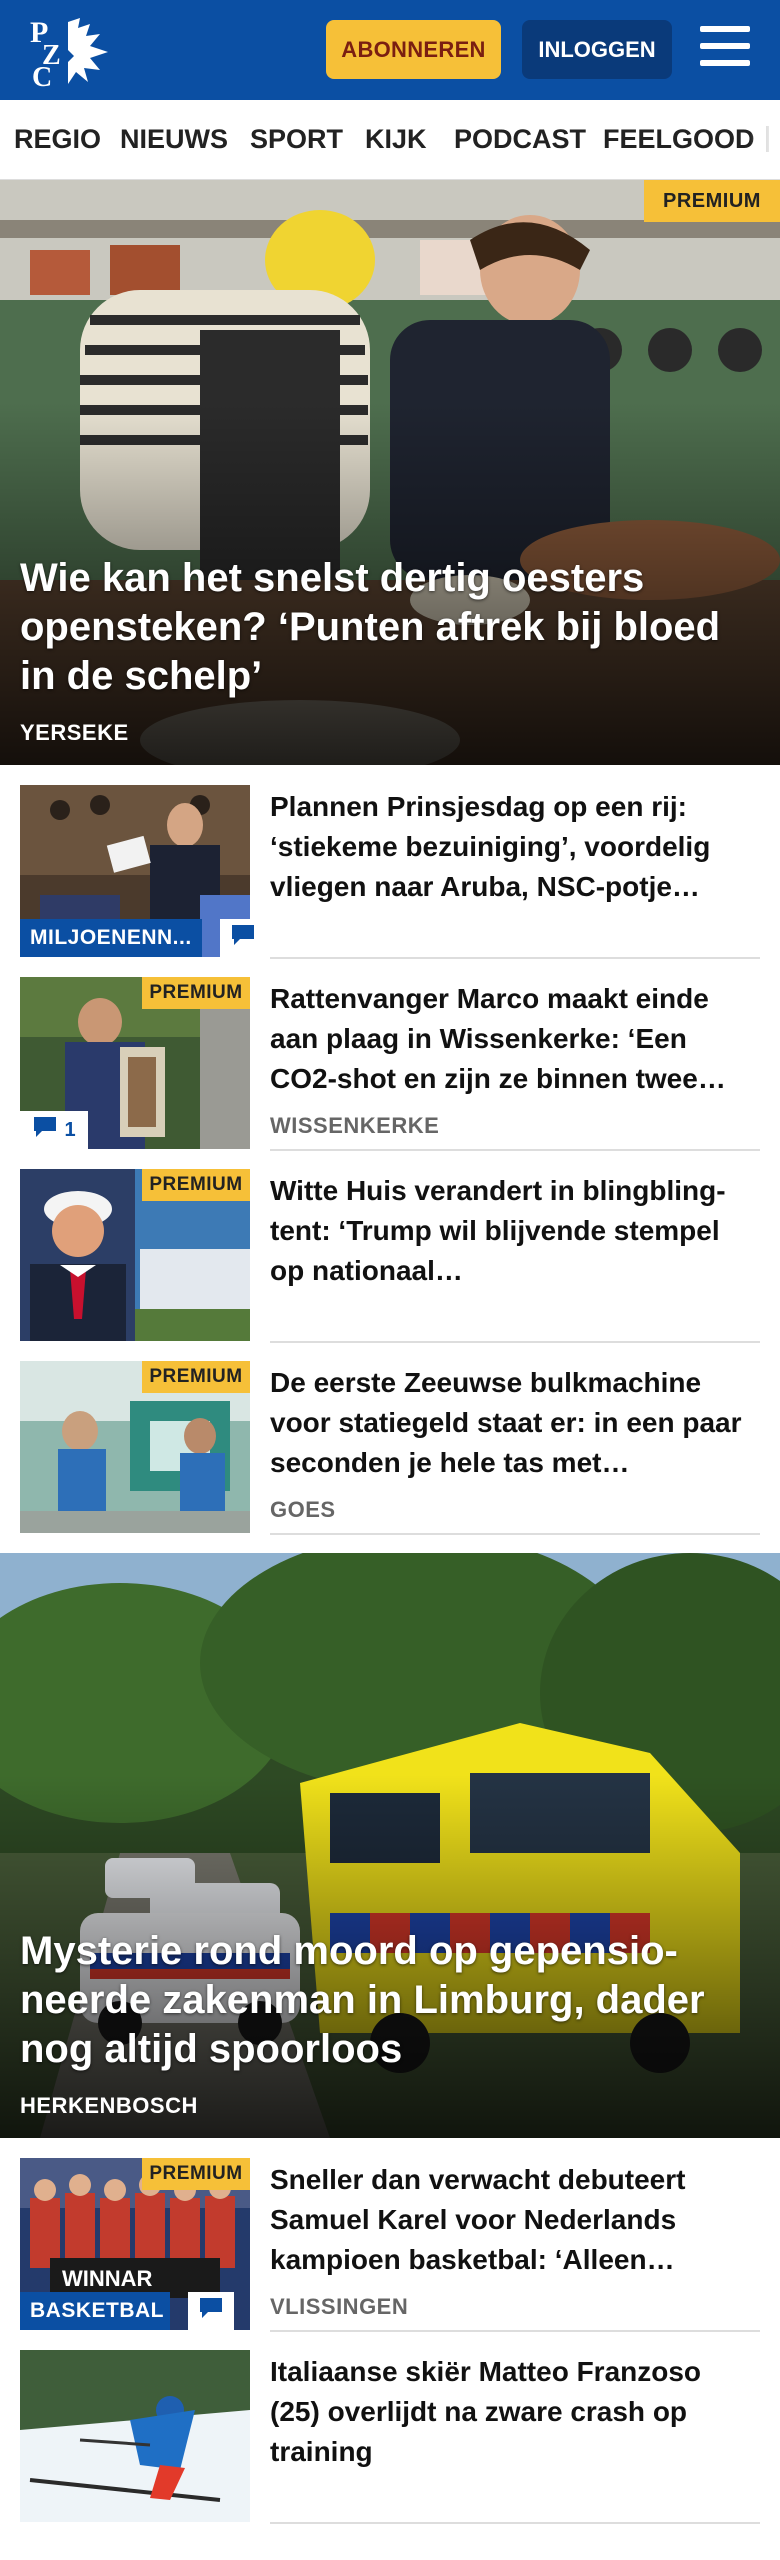  What do you see at coordinates (135, 2436) in the screenshot?
I see `article-thumbnail` at bounding box center [135, 2436].